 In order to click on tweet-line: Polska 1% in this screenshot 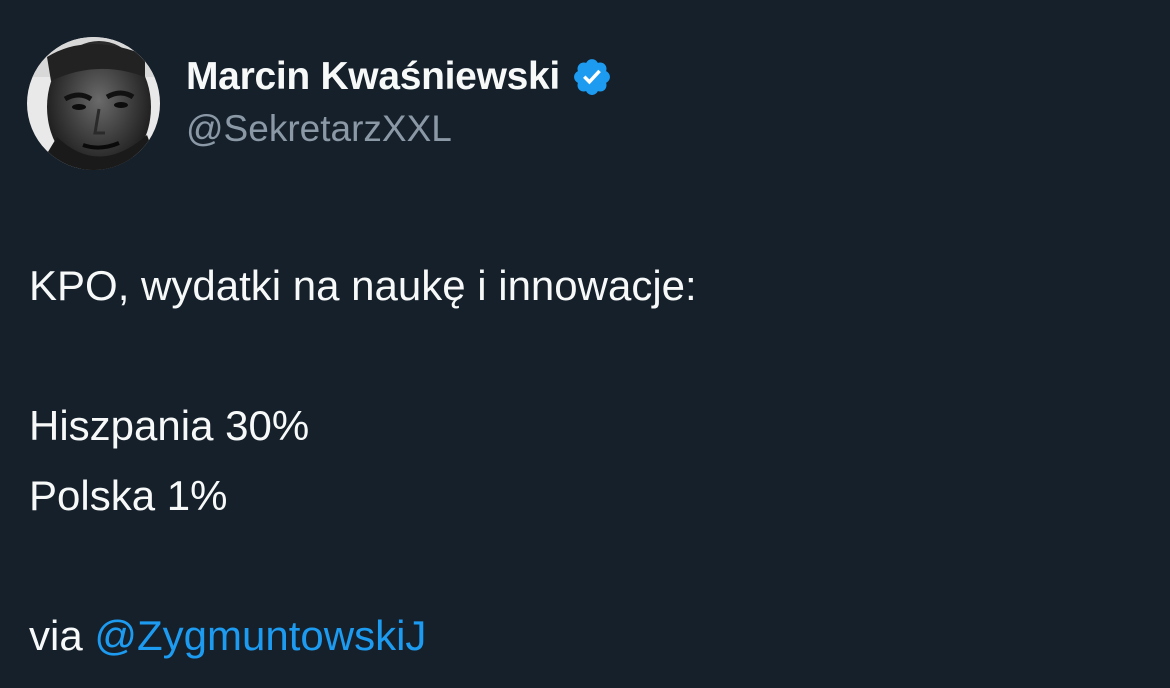, I will do `click(128, 495)`.